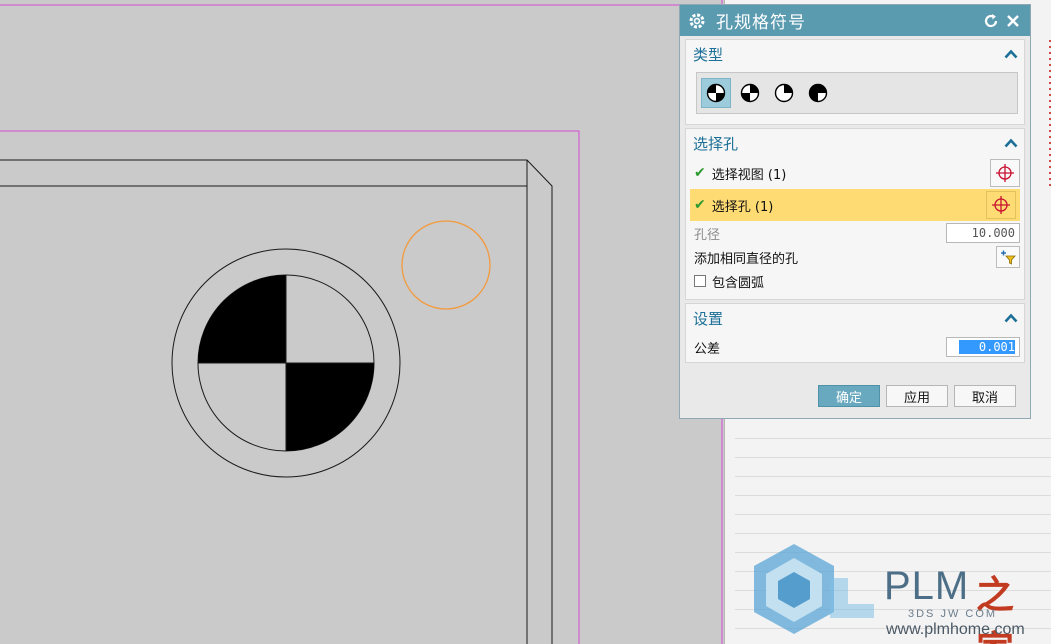 The image size is (1051, 644). Describe the element at coordinates (857, 93) in the screenshot. I see `type-selector` at that location.